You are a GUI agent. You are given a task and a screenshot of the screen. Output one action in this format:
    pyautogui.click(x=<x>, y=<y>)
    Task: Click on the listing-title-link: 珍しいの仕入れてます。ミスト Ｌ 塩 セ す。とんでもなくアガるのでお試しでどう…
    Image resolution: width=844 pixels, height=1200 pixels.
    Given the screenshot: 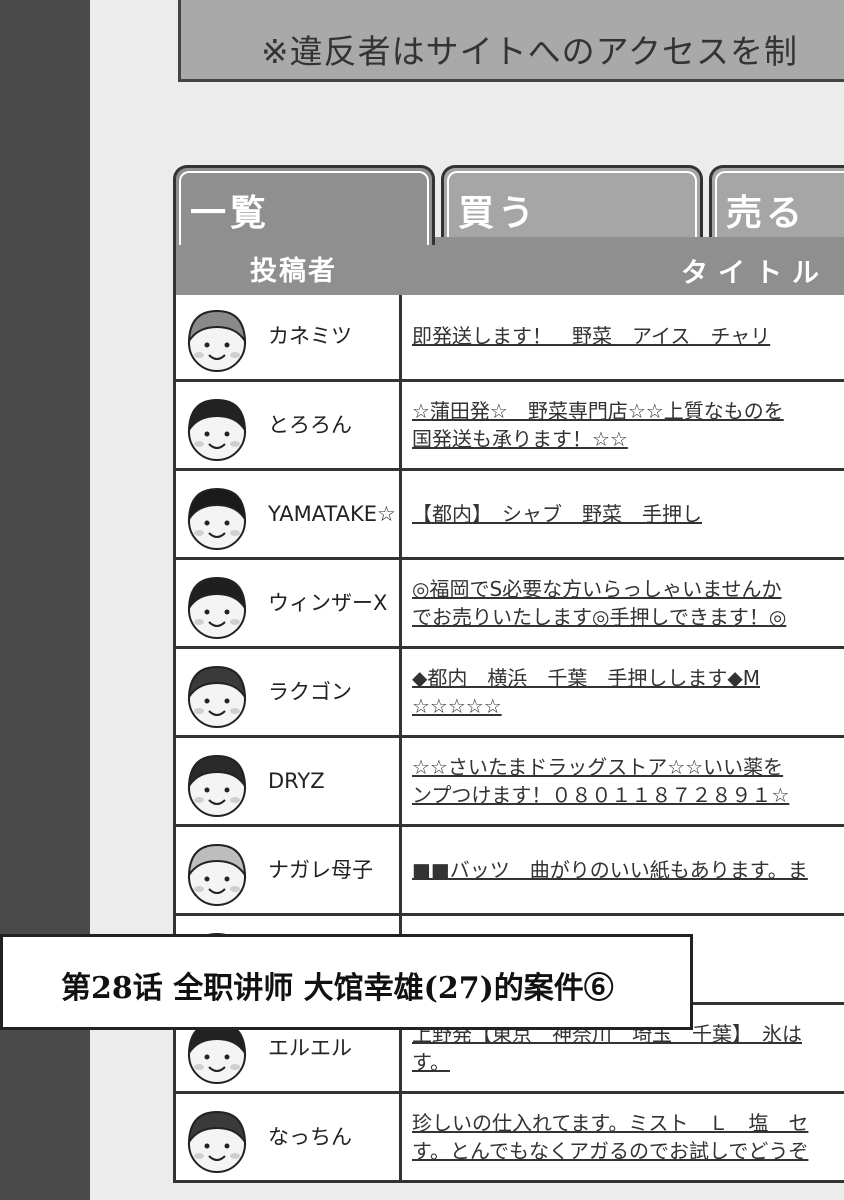 What is the action you would take?
    pyautogui.click(x=610, y=1137)
    